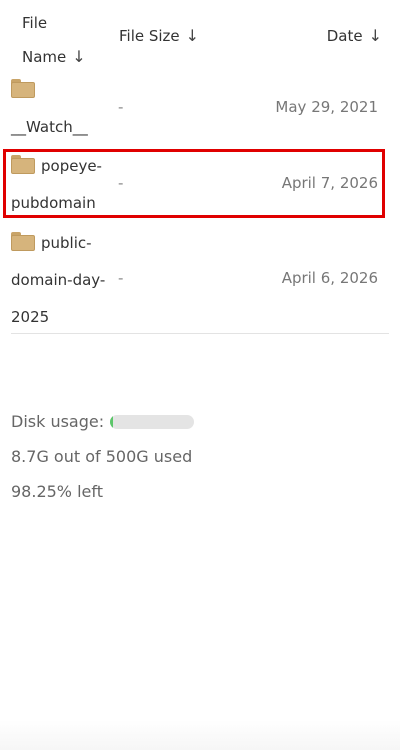  What do you see at coordinates (61, 109) in the screenshot?
I see `file-name-cell: __Watch__` at bounding box center [61, 109].